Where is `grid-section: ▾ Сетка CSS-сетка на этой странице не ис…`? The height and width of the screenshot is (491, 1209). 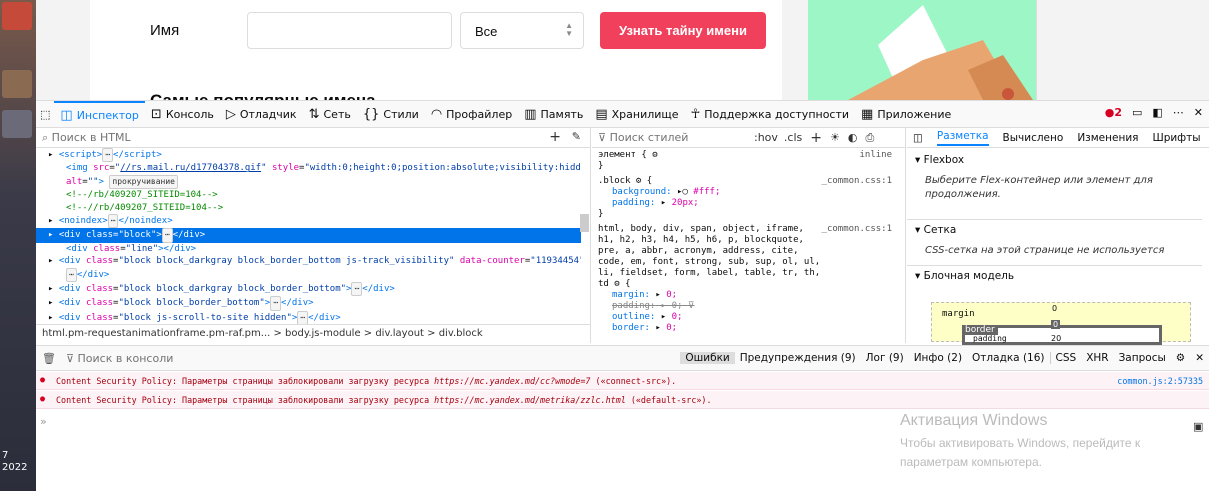
grid-section: ▾ Сетка CSS-сетка на этой странице не ис… is located at coordinates (1054, 243).